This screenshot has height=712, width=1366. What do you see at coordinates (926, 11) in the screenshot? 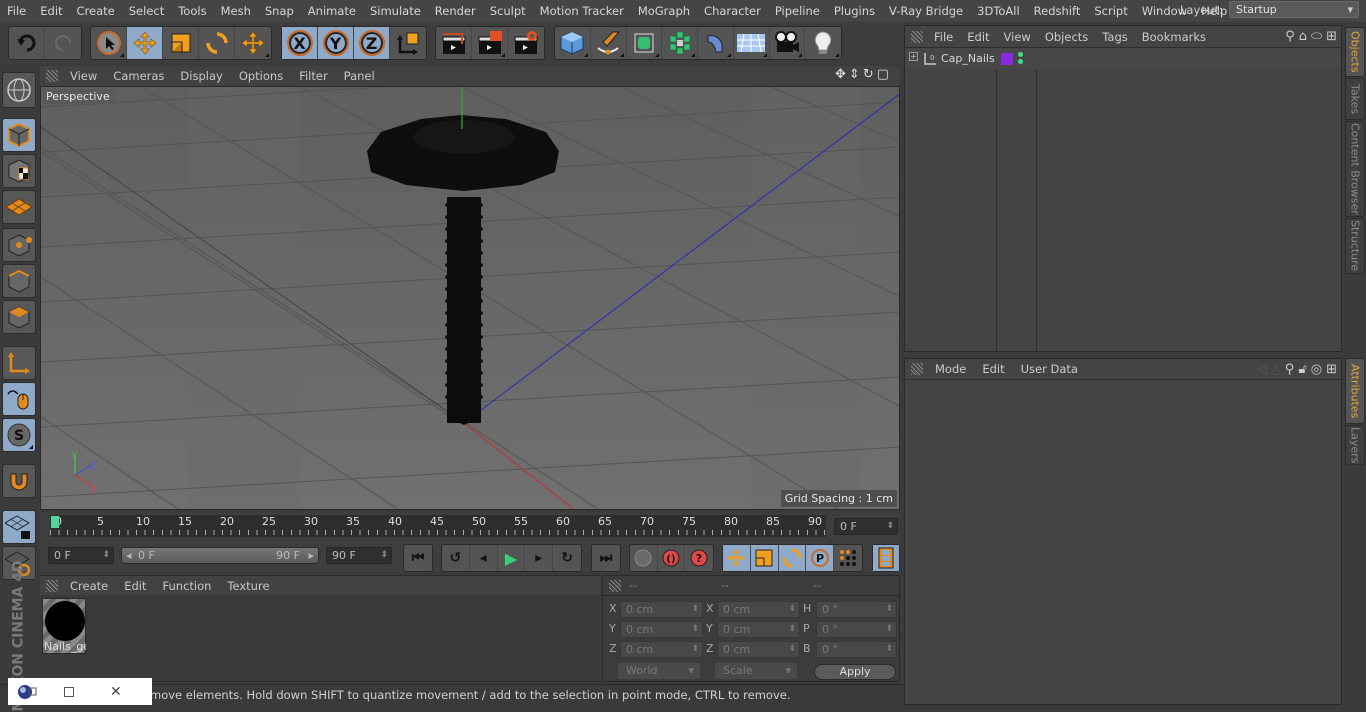
I see `menu-vray-bridge: V-Ray Bridge` at bounding box center [926, 11].